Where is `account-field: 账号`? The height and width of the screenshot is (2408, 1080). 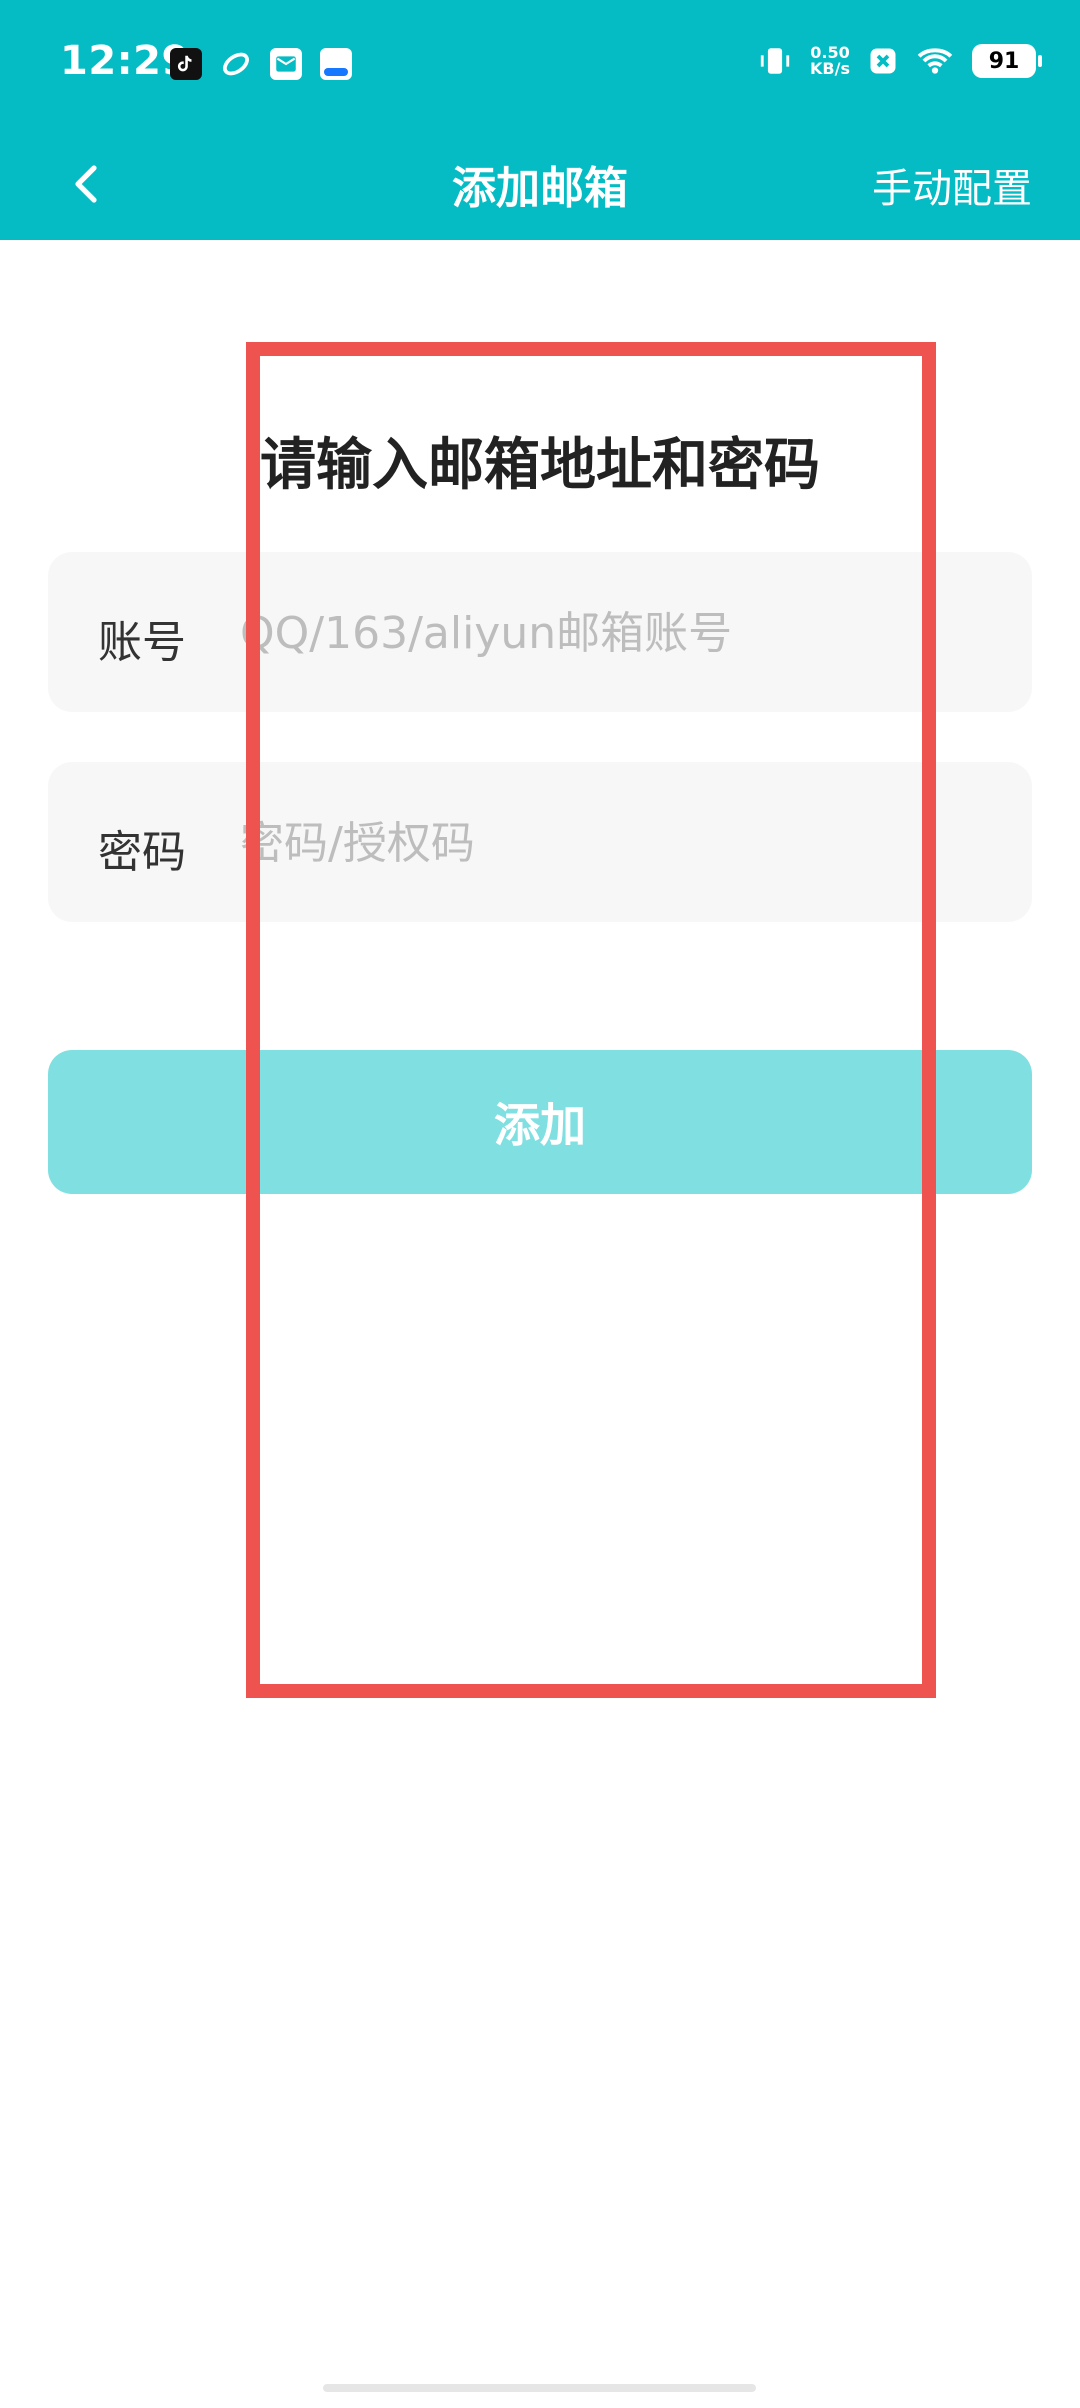 account-field: 账号 is located at coordinates (540, 632).